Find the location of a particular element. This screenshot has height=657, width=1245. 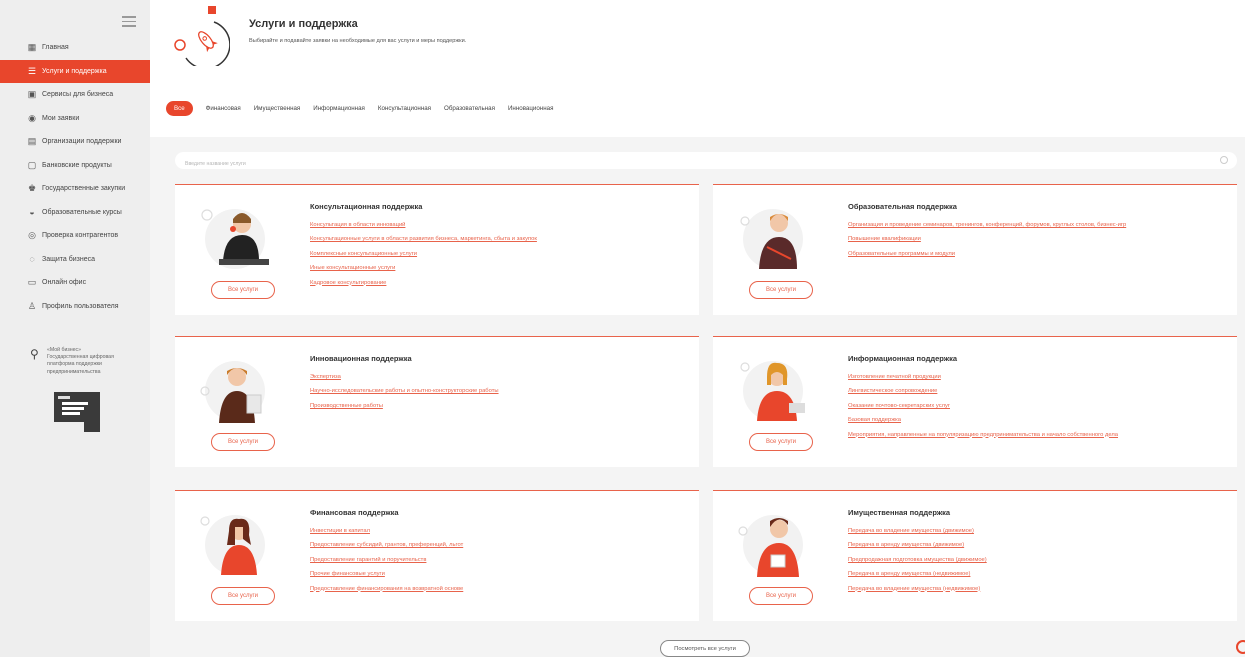

sidebar-item-procurement: ♚ Государственные закупки is located at coordinates (75, 189).